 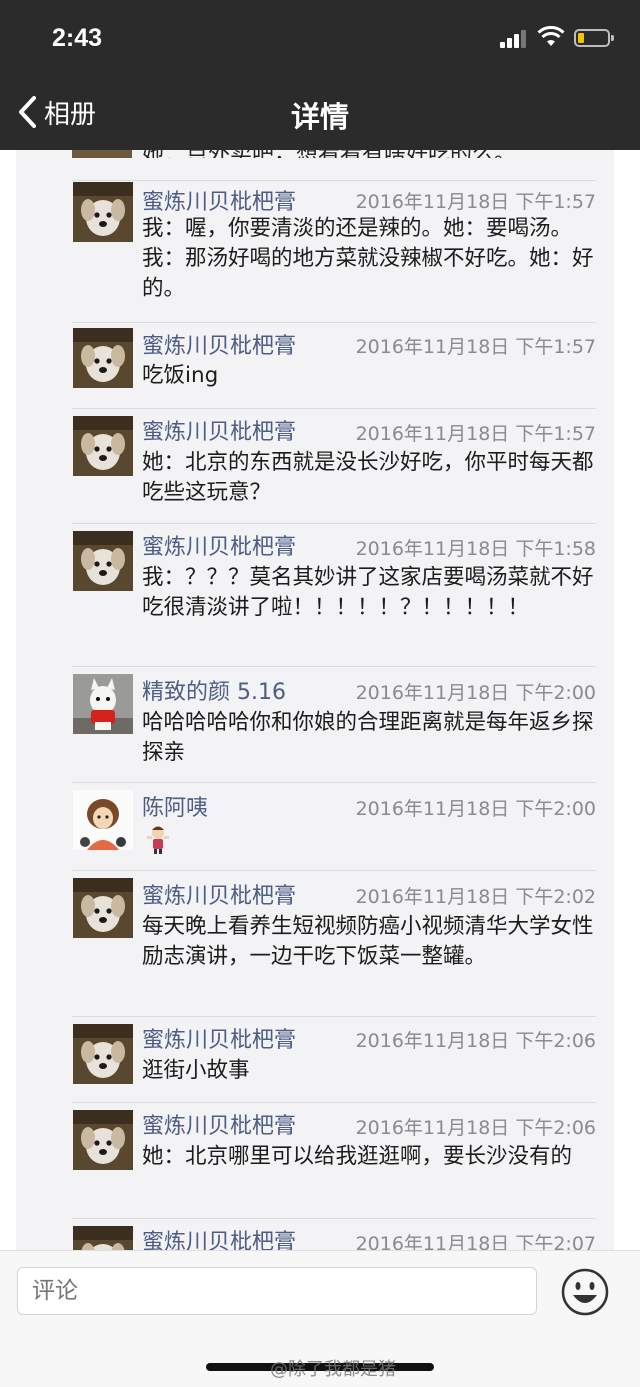 I want to click on list-item: 陈阿咦 2016年11月18日 下午2:00, so click(x=315, y=826).